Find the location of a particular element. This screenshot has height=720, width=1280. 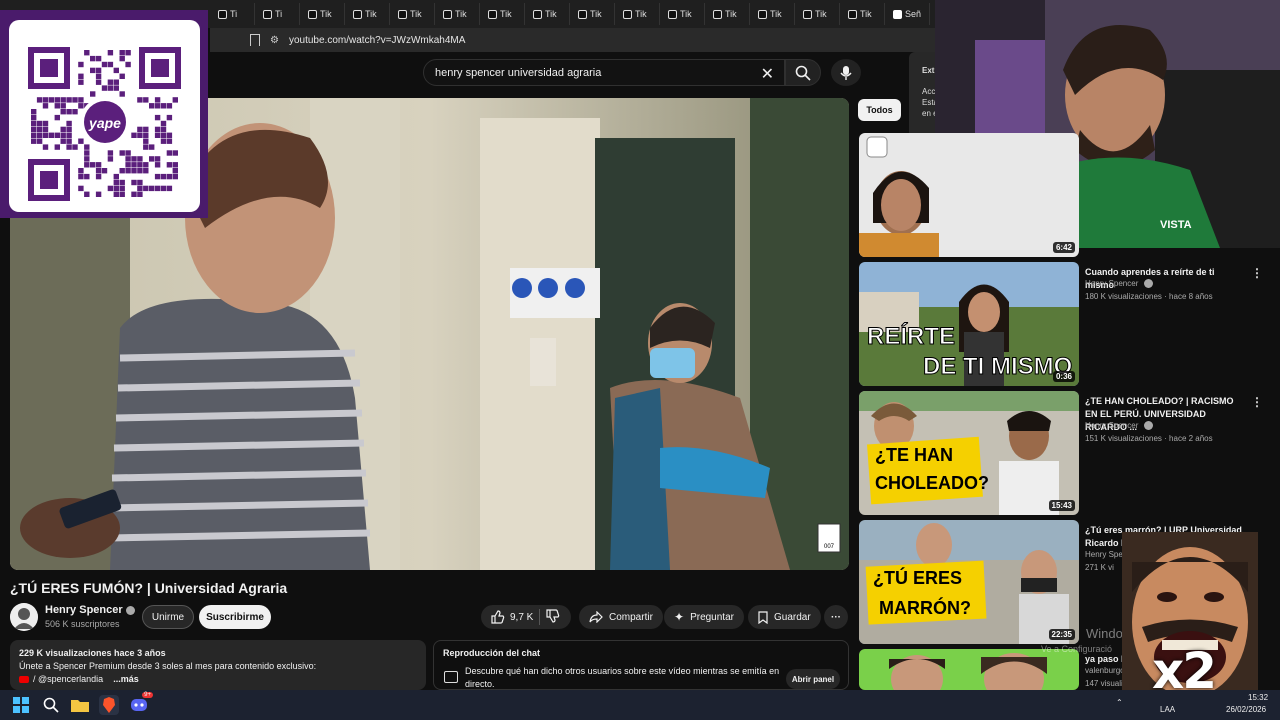

recommendation-item: 6:42 is located at coordinates (1064, 195).